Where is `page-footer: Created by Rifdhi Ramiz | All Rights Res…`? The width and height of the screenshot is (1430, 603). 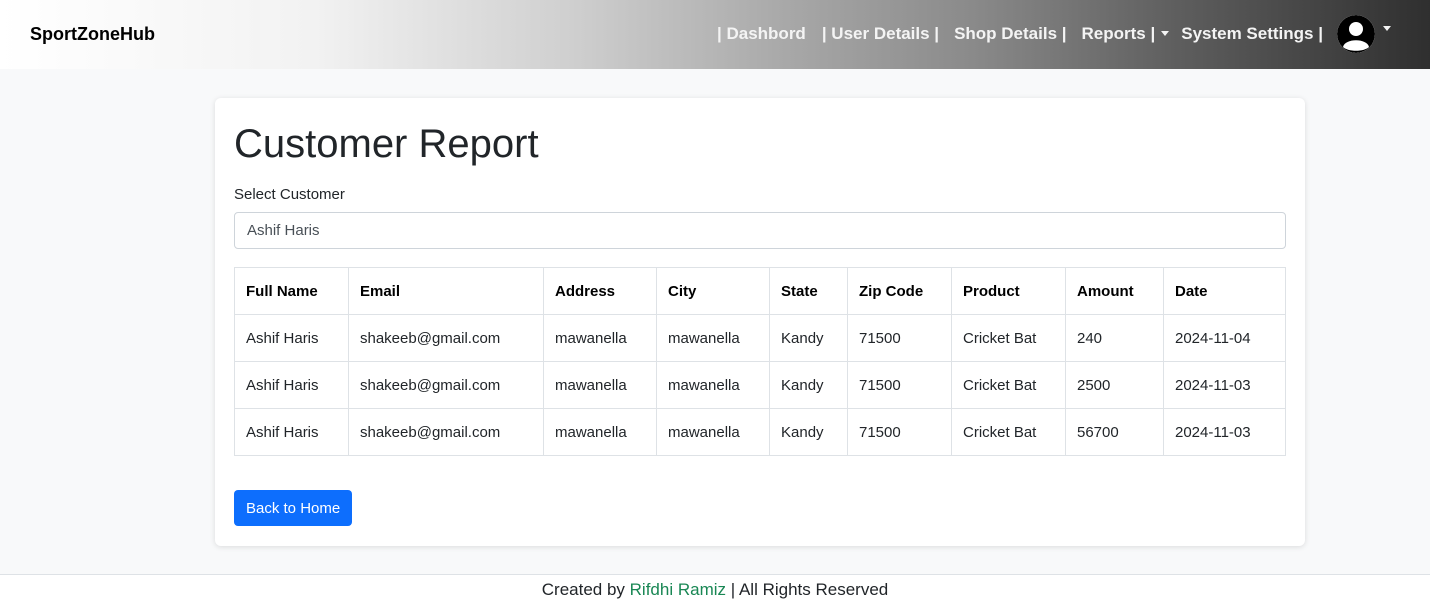
page-footer: Created by Rifdhi Ramiz | All Rights Res… is located at coordinates (715, 588).